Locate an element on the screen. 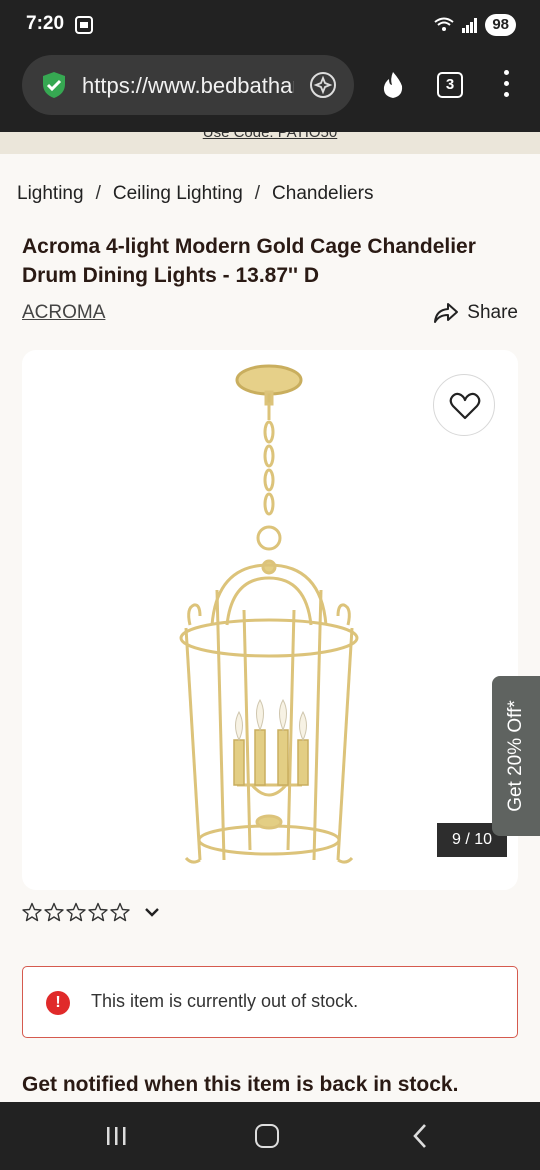 This screenshot has height=1170, width=540. address-bar: https://www.bedbathandbeyond.com is located at coordinates (188, 85).